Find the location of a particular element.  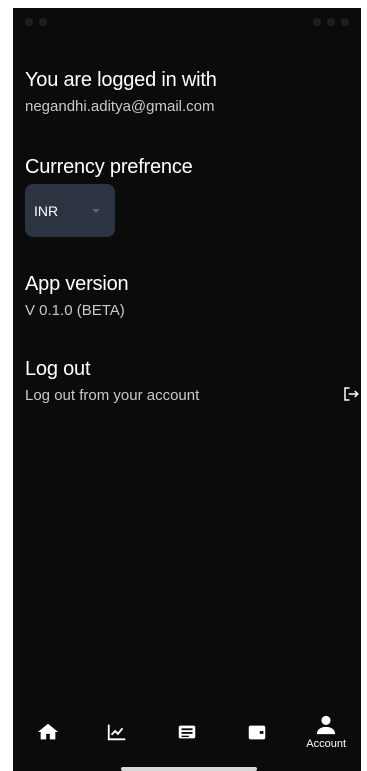

currency-select: INR is located at coordinates (70, 210).